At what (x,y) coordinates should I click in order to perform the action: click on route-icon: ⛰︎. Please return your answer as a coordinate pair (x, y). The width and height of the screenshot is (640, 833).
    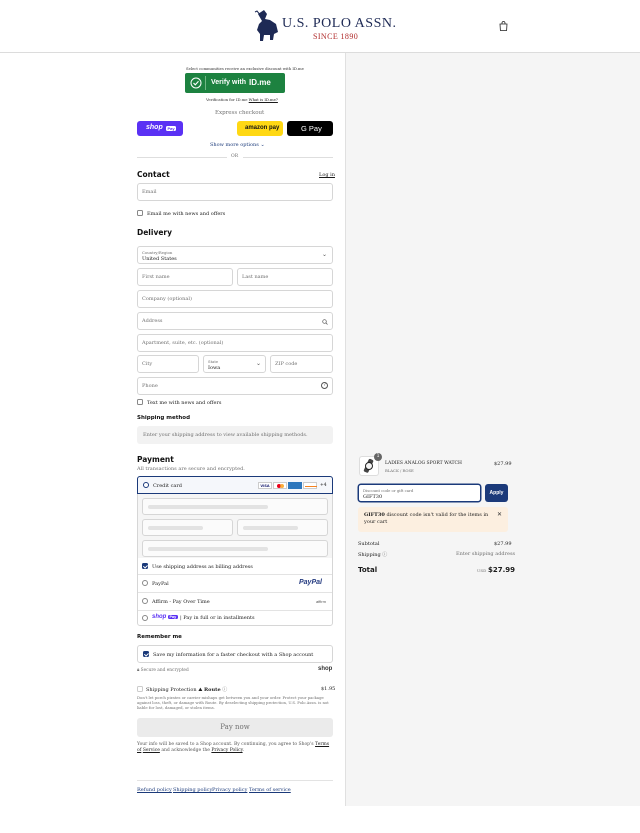
    Looking at the image, I should click on (200, 690).